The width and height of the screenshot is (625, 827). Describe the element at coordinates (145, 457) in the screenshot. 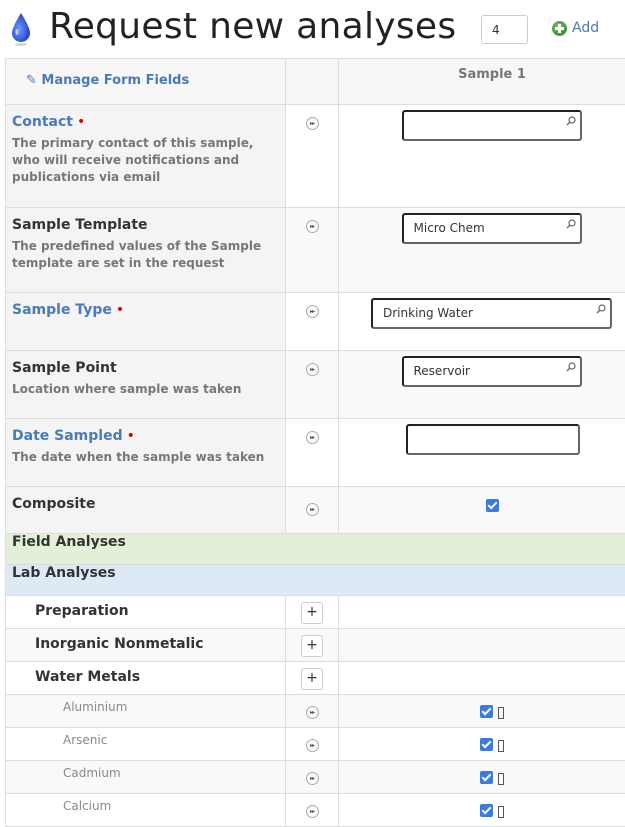

I see `field-description-date-sampled: The date when the sample was taken` at that location.